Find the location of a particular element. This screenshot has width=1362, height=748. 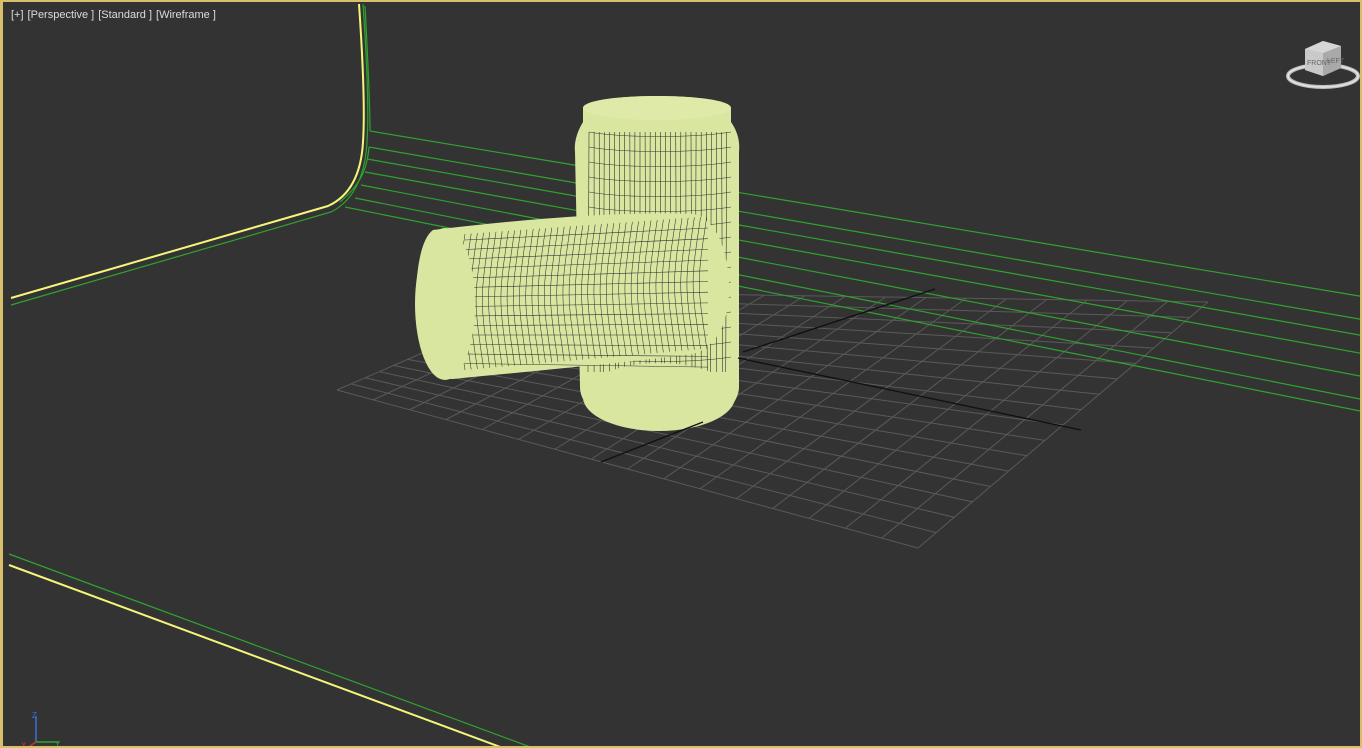

axis-x-label: X is located at coordinates (24, 744).